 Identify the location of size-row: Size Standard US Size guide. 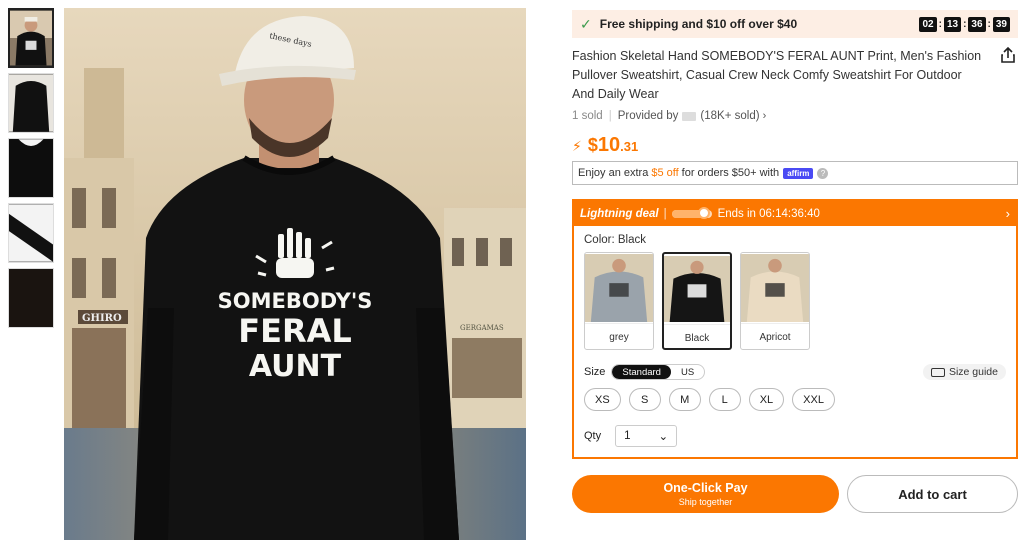
(795, 372).